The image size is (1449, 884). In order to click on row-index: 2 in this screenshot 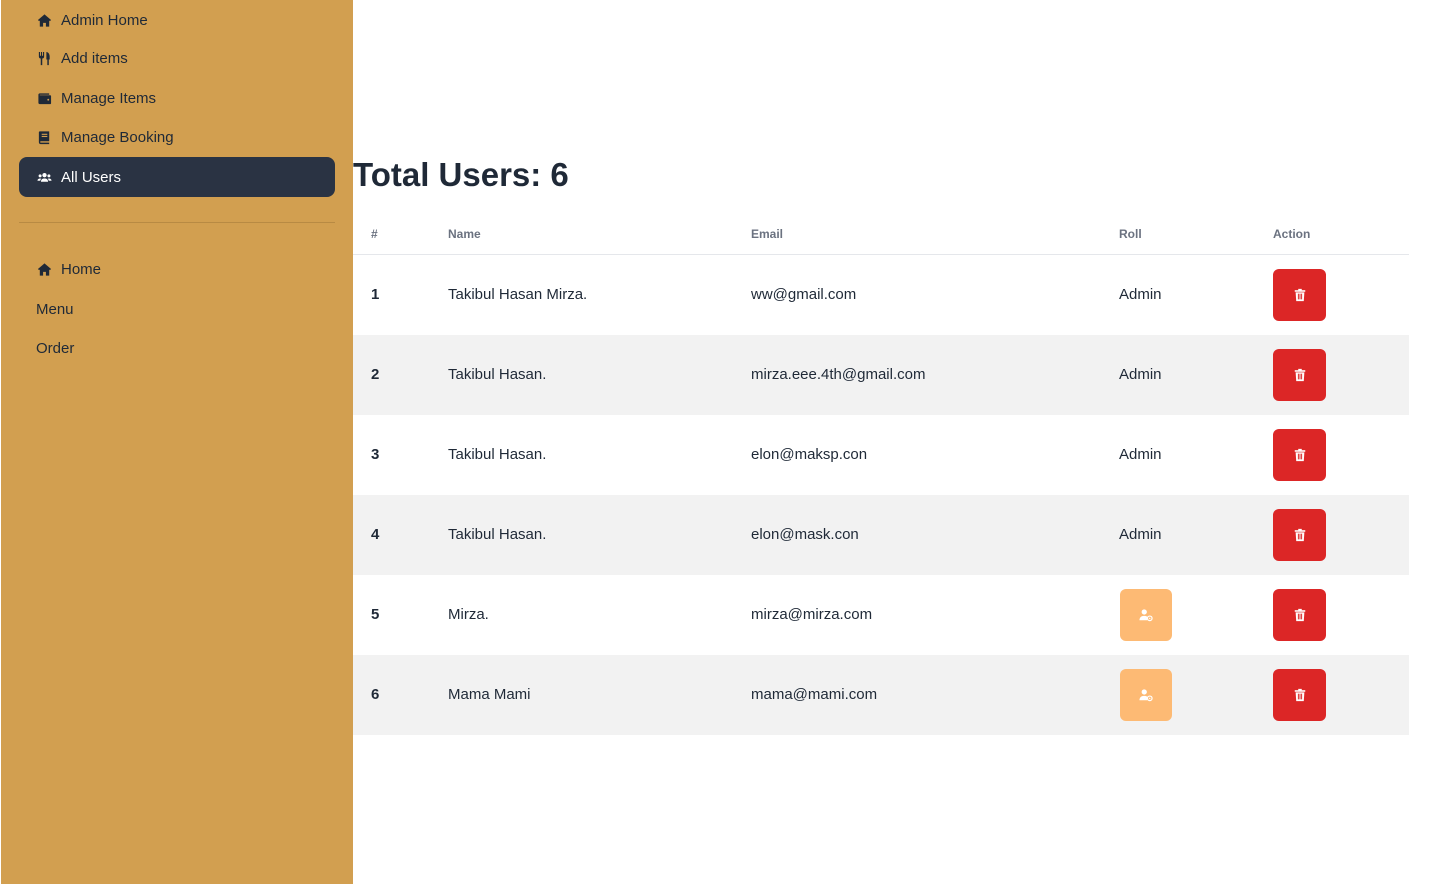, I will do `click(375, 374)`.